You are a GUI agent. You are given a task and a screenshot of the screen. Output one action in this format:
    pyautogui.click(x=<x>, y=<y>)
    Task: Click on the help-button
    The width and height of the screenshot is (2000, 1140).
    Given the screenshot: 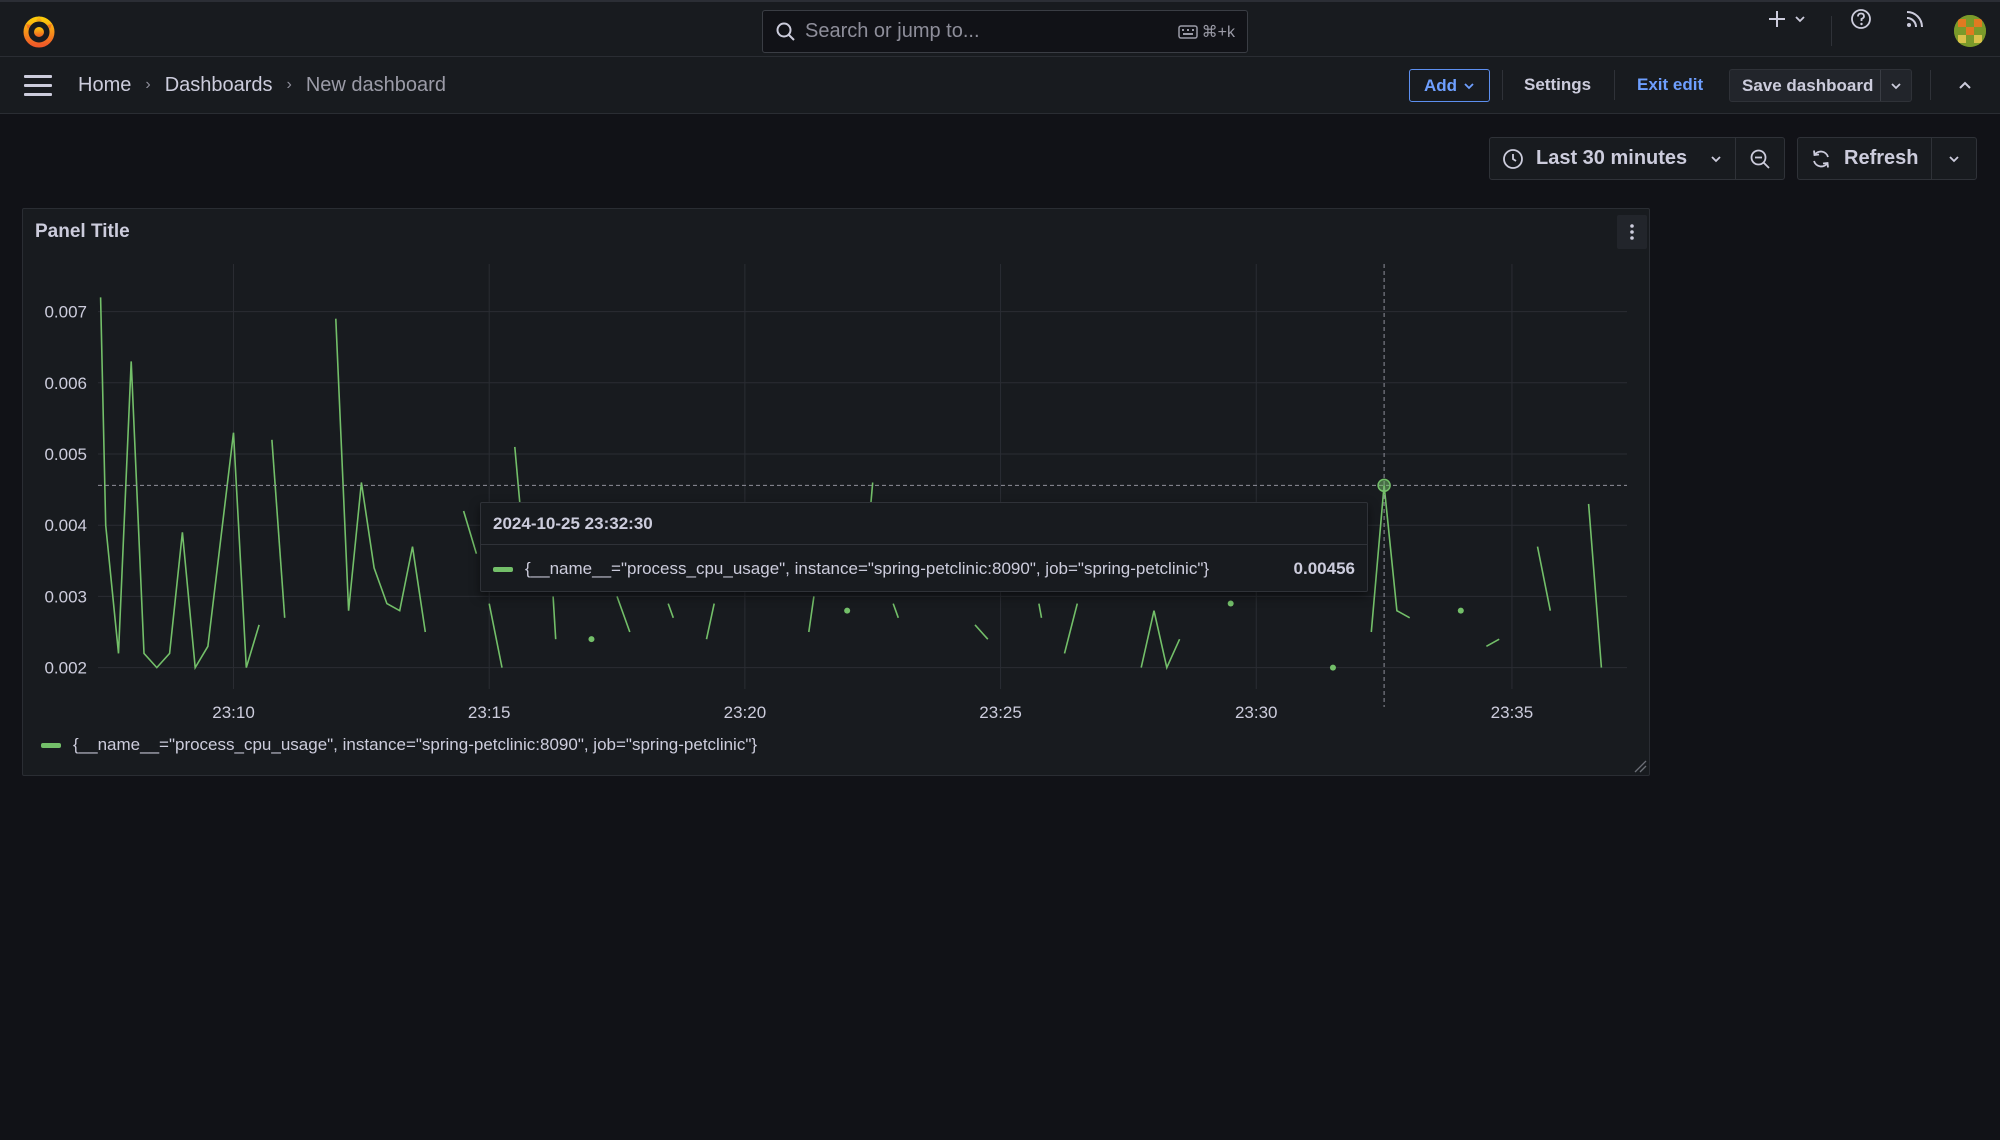 What is the action you would take?
    pyautogui.click(x=1861, y=19)
    